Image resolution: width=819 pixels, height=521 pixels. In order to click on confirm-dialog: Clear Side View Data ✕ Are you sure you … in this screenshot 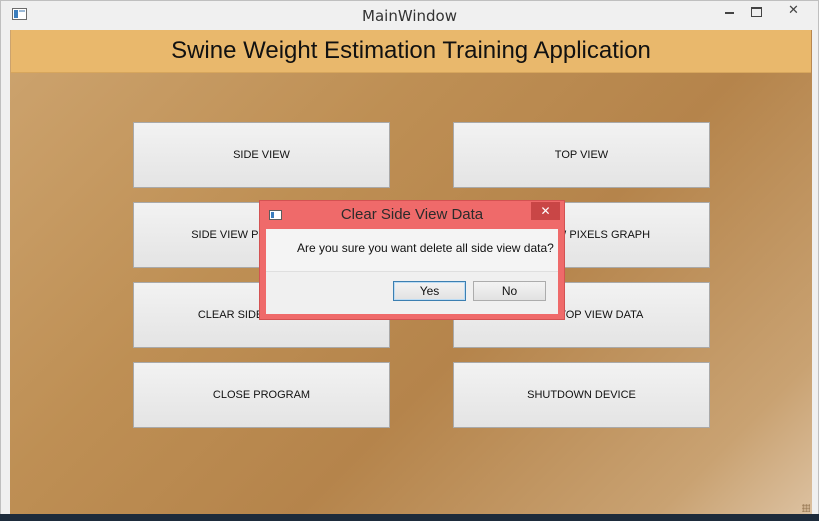, I will do `click(412, 260)`.